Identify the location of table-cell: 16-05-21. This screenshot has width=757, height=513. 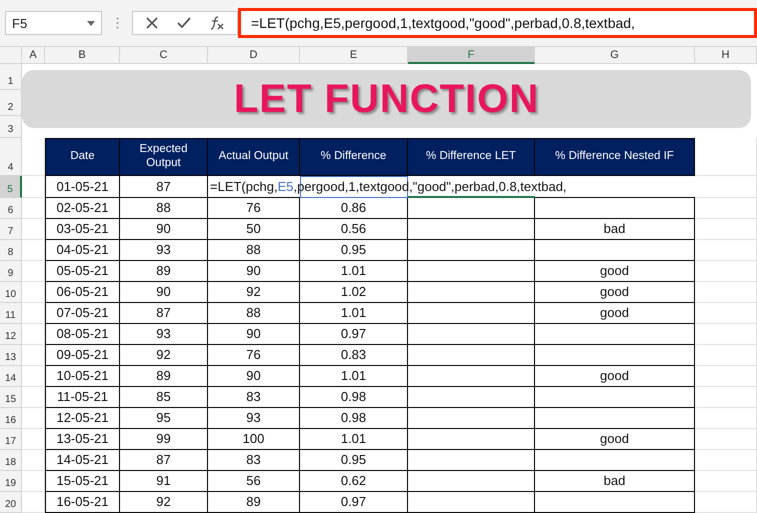
(82, 502).